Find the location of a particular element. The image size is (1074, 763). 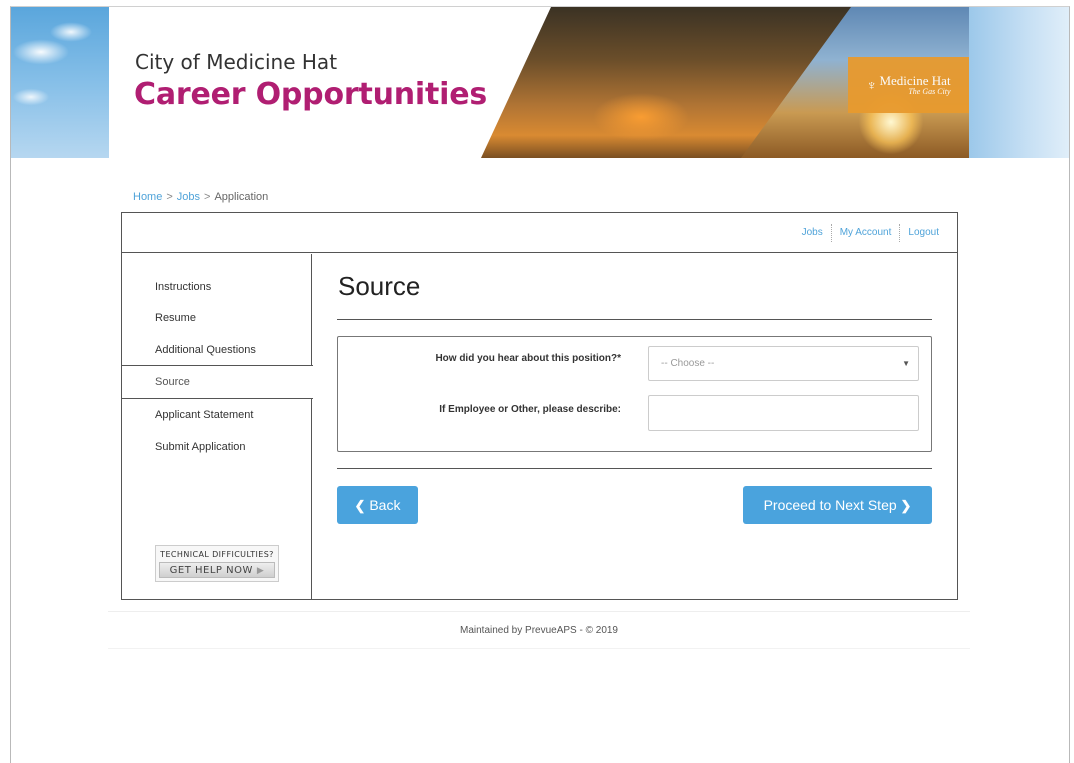

source-field-label: How did you hear about this position?* is located at coordinates (528, 358).